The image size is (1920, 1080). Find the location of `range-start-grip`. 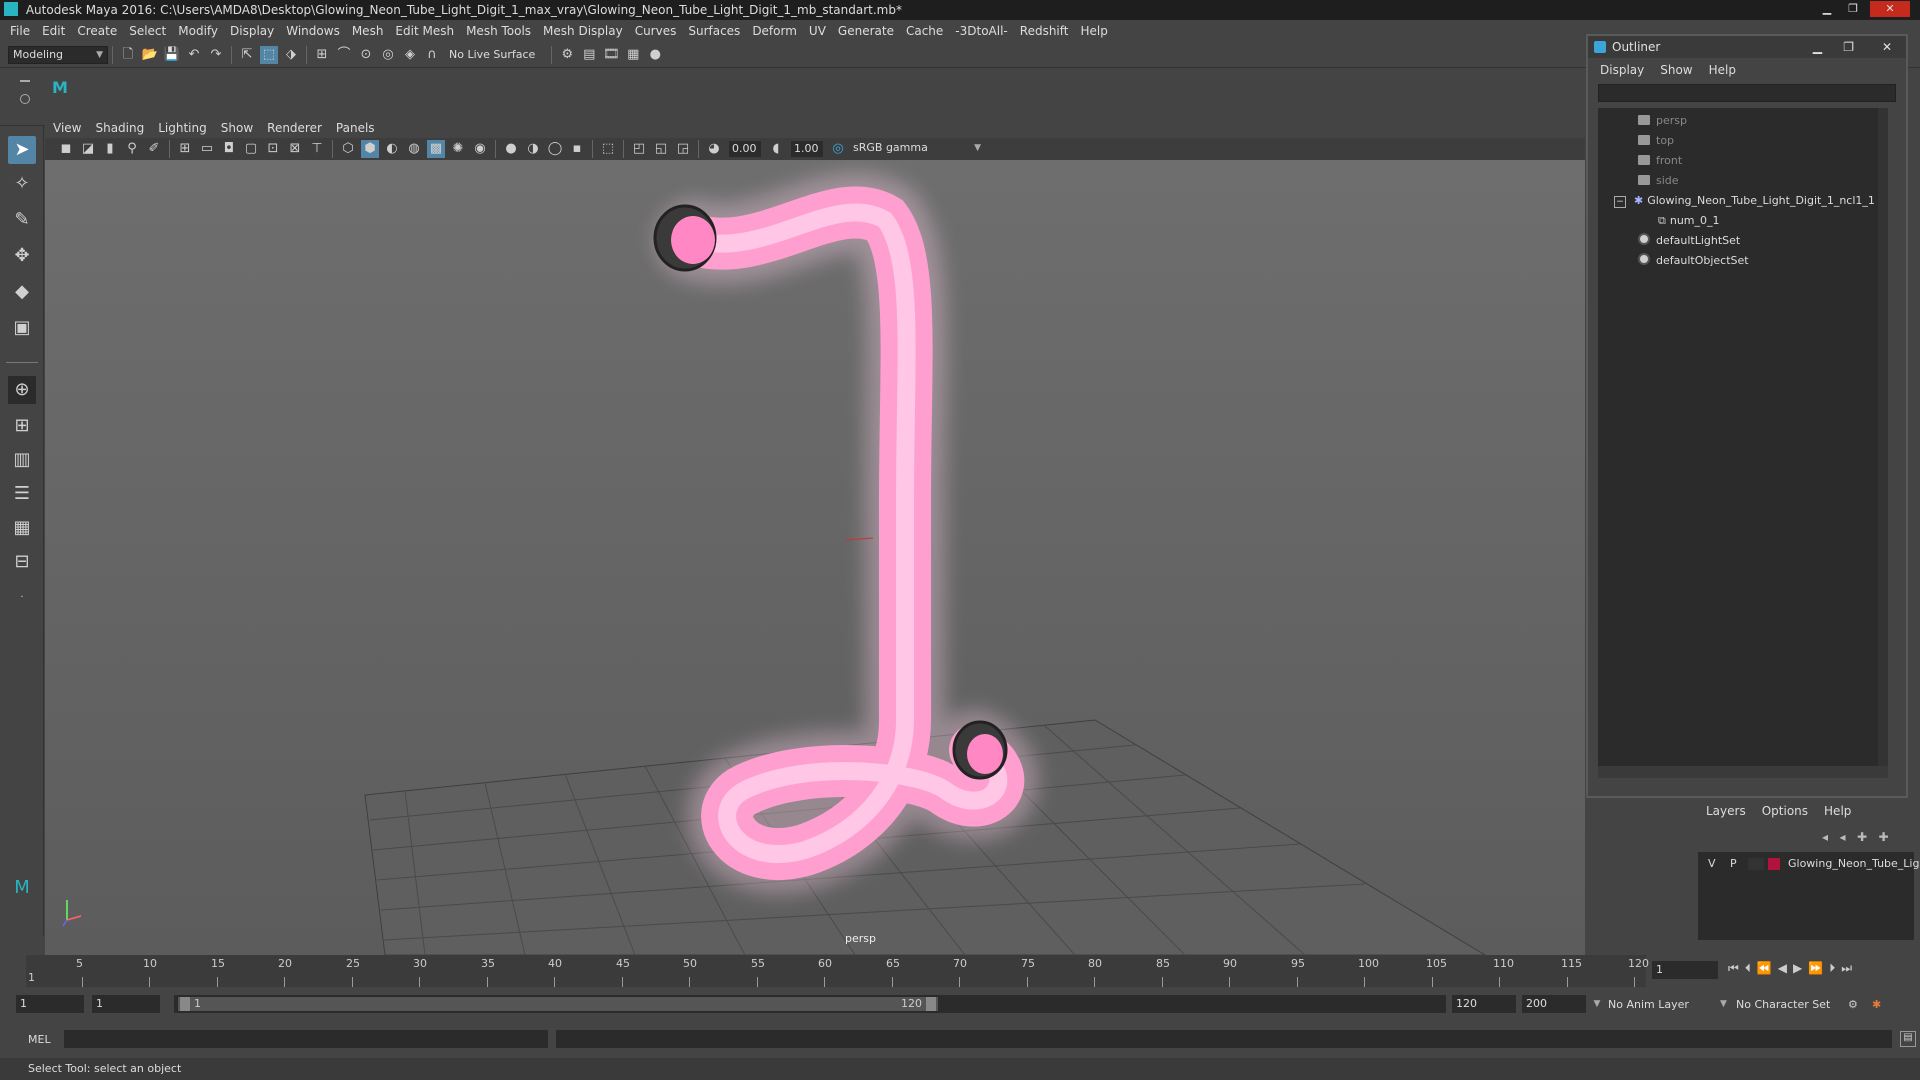

range-start-grip is located at coordinates (185, 1004).